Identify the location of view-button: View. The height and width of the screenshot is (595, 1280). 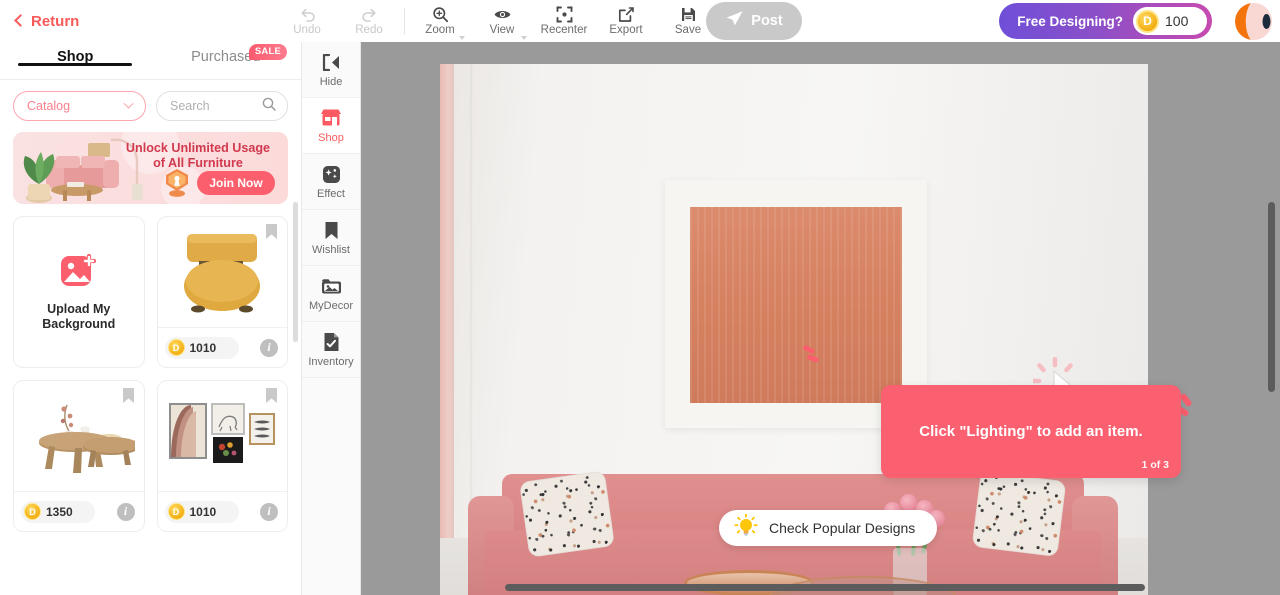
(502, 21).